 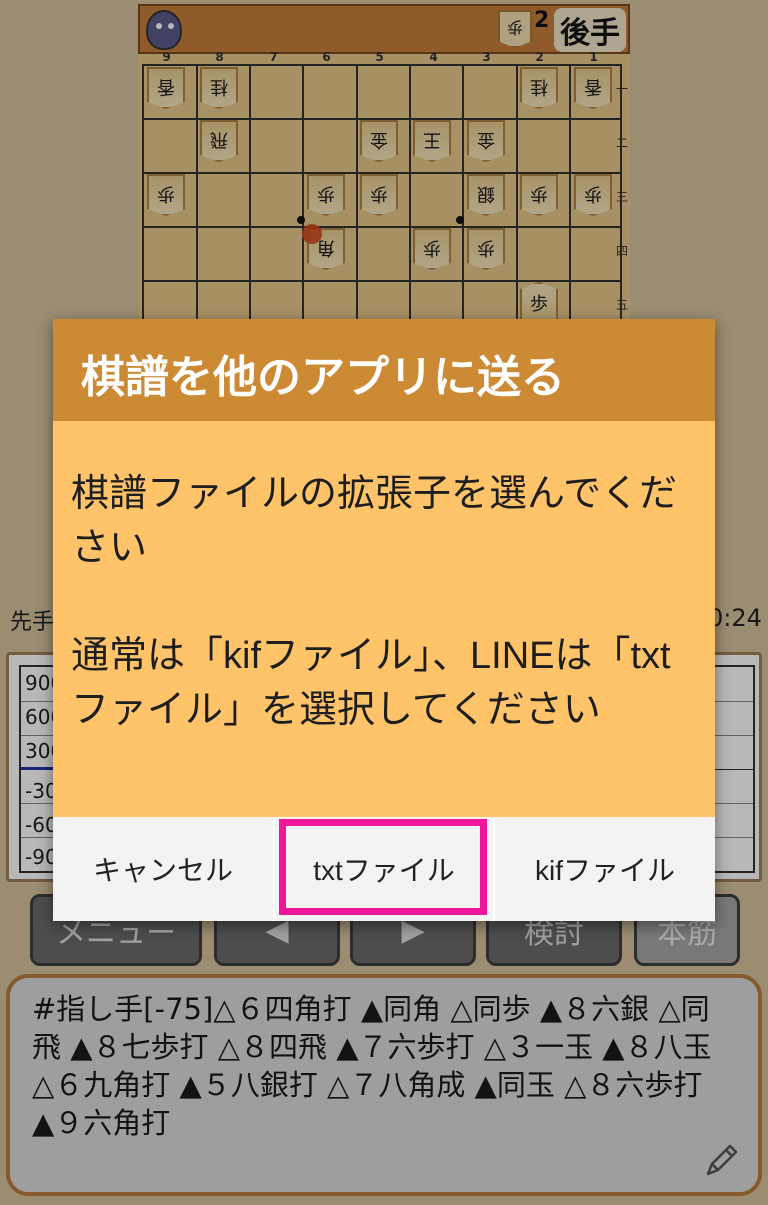 I want to click on txt-file-button: txtファイル, so click(x=384, y=869).